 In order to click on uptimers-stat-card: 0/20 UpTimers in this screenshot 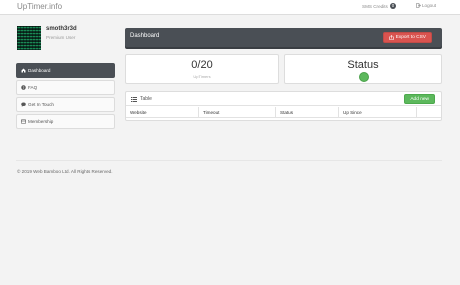, I will do `click(202, 69)`.